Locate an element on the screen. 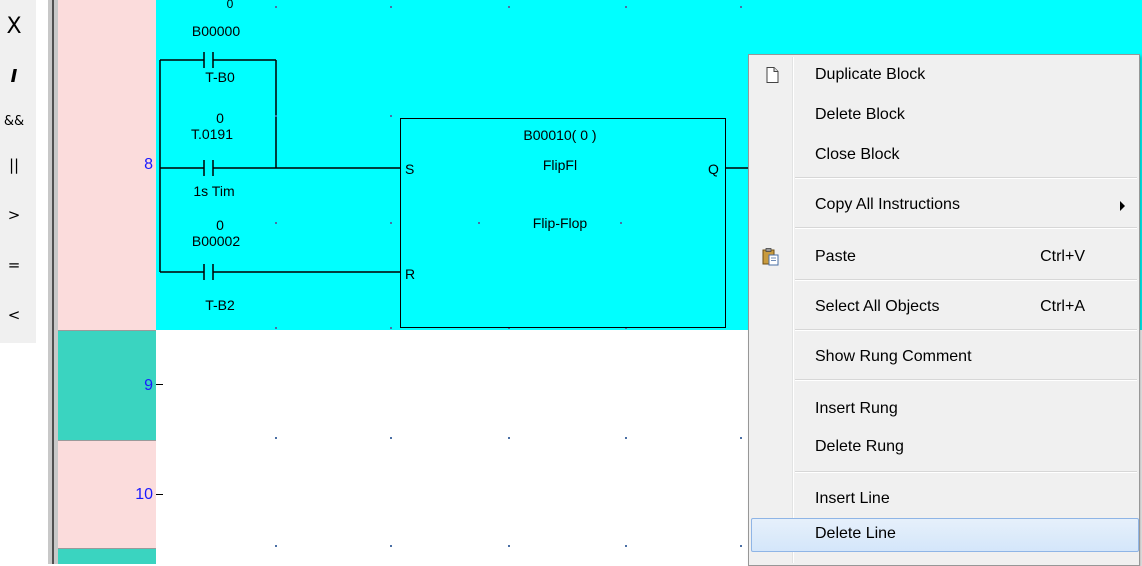 Image resolution: width=1142 pixels, height=566 pixels. menu-item-label: Delete Rung is located at coordinates (859, 446).